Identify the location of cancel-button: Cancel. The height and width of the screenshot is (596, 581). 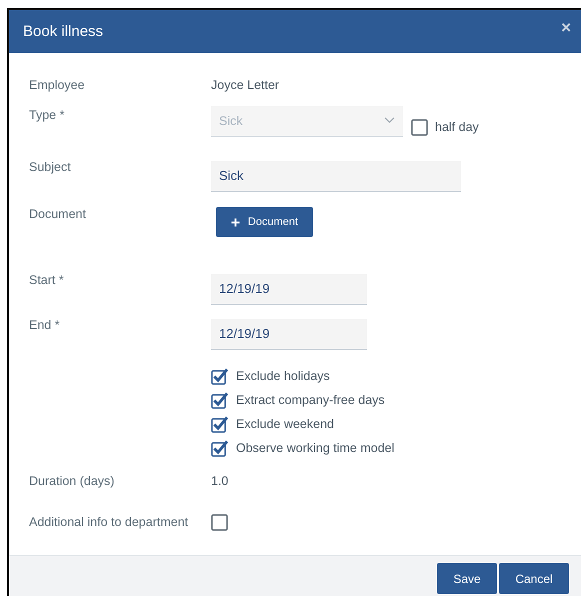
(534, 578).